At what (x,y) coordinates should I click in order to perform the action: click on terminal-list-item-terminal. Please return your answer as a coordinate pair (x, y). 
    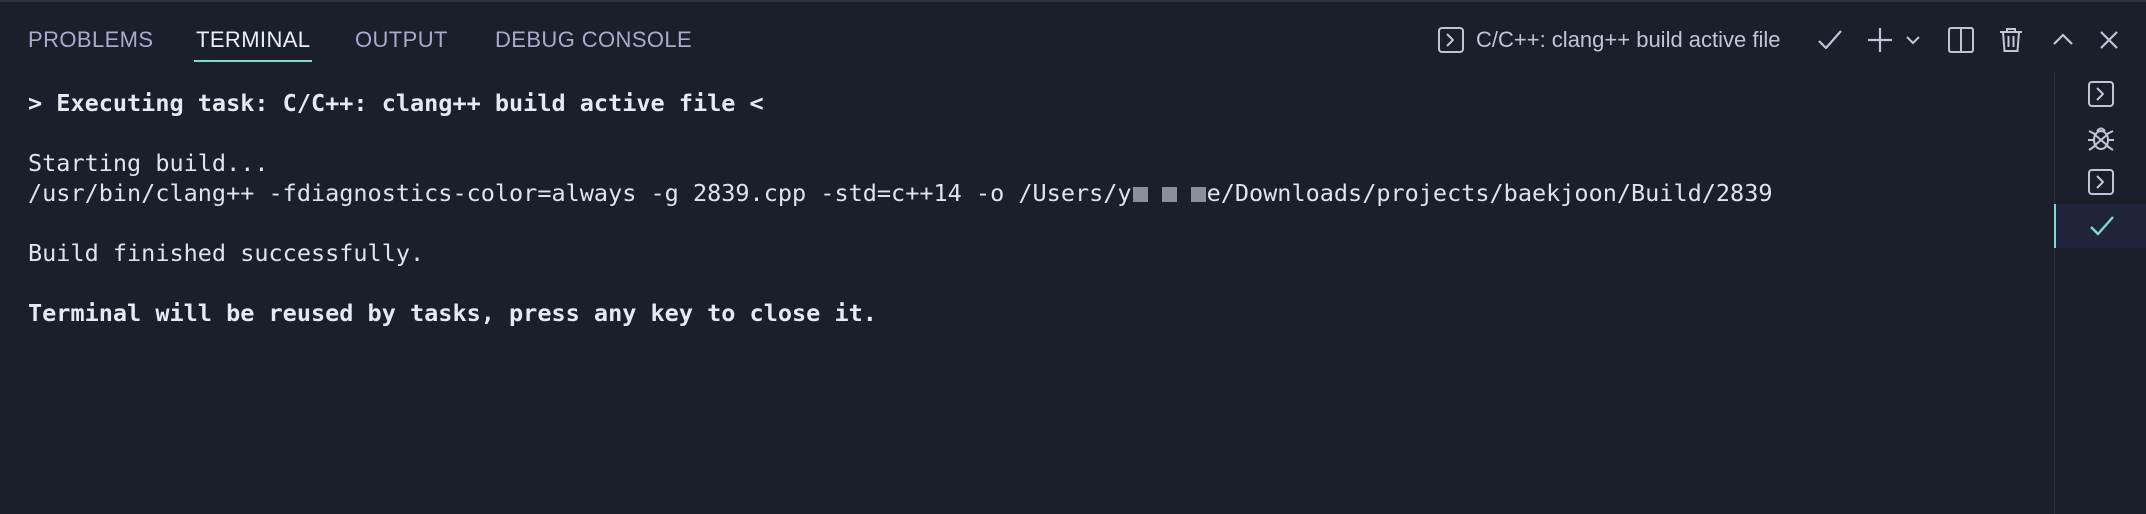
    Looking at the image, I should click on (2101, 94).